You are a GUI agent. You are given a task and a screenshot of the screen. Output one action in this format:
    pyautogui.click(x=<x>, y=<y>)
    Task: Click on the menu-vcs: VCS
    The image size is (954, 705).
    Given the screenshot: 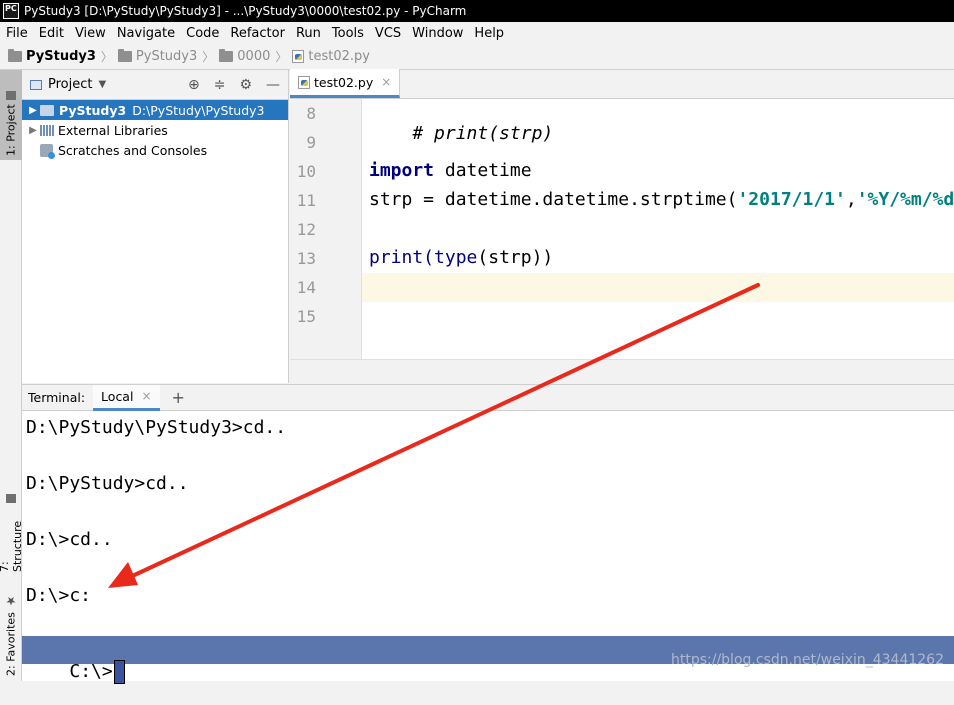 What is the action you would take?
    pyautogui.click(x=388, y=33)
    